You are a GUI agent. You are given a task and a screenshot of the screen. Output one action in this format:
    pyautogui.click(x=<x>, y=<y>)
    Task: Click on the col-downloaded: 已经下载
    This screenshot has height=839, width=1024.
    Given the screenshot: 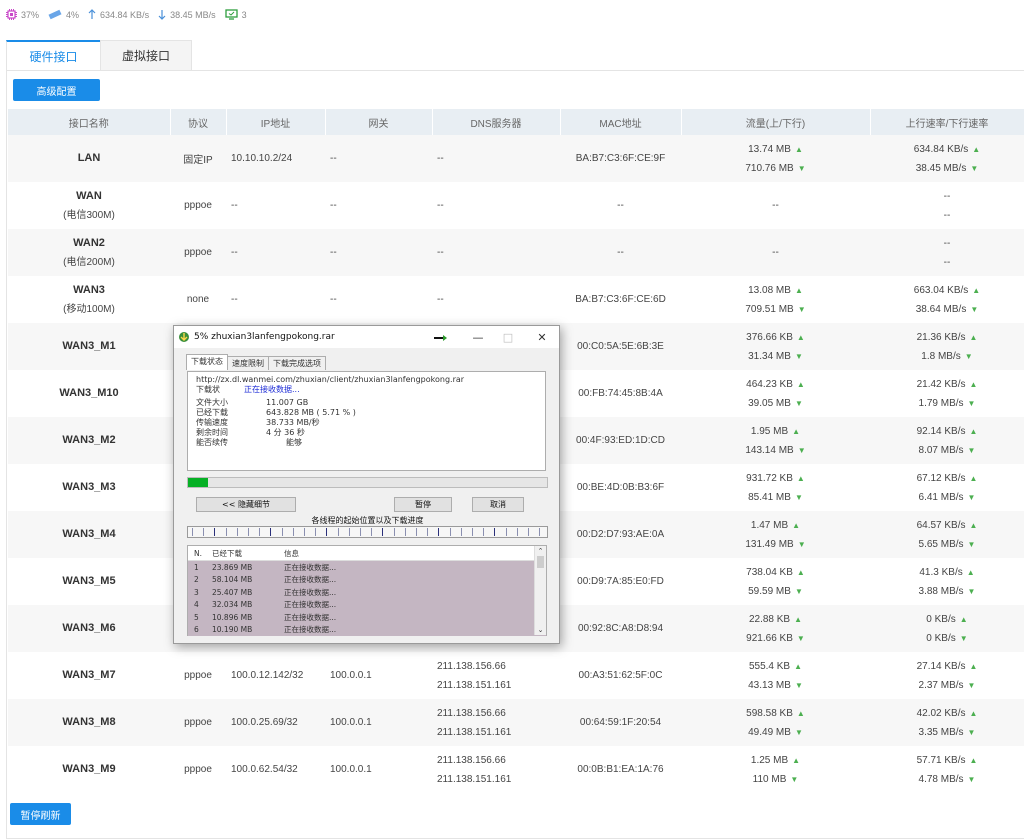 What is the action you would take?
    pyautogui.click(x=227, y=553)
    